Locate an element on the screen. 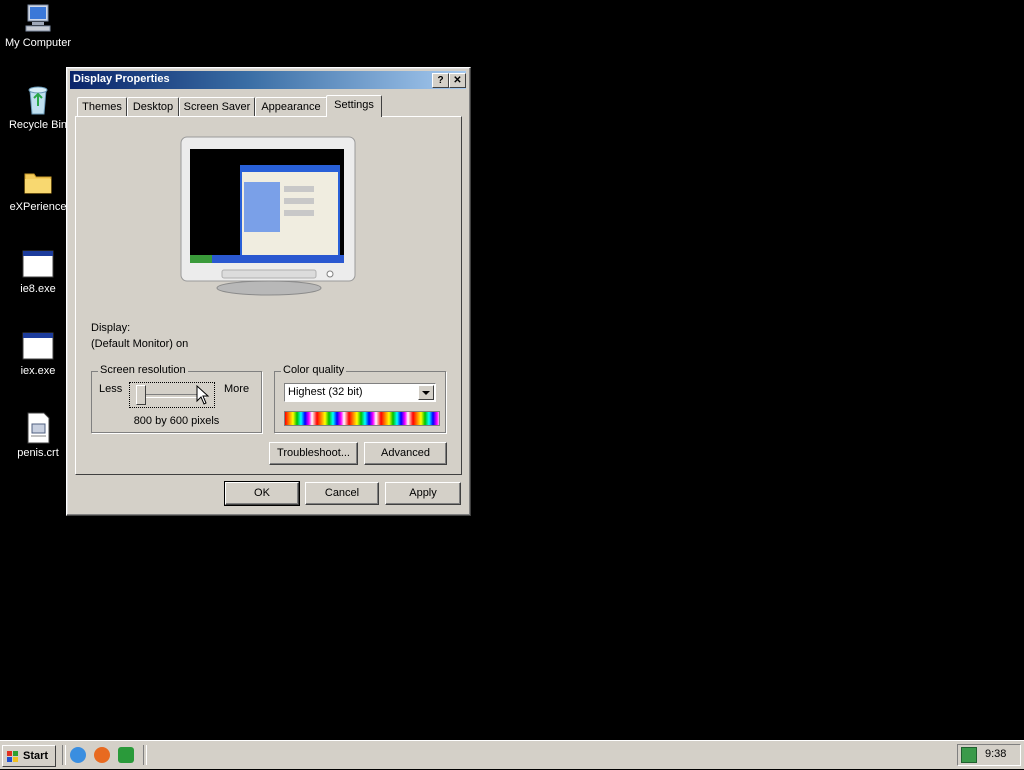 The width and height of the screenshot is (1024, 770). cancel-button: Cancel is located at coordinates (342, 493).